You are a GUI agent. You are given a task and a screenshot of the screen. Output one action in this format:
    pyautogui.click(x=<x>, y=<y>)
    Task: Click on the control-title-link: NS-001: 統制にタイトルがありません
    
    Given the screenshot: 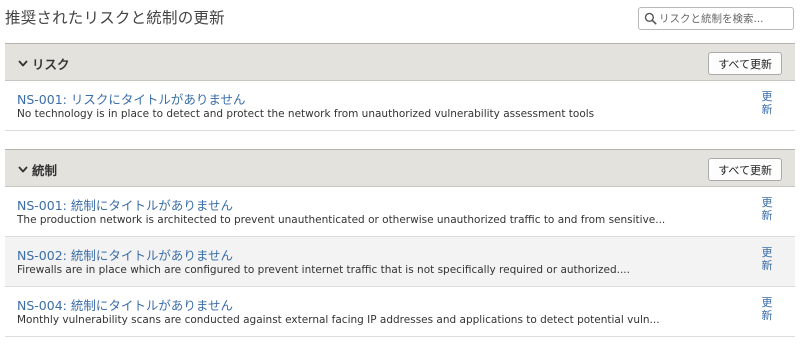 What is the action you would take?
    pyautogui.click(x=125, y=204)
    